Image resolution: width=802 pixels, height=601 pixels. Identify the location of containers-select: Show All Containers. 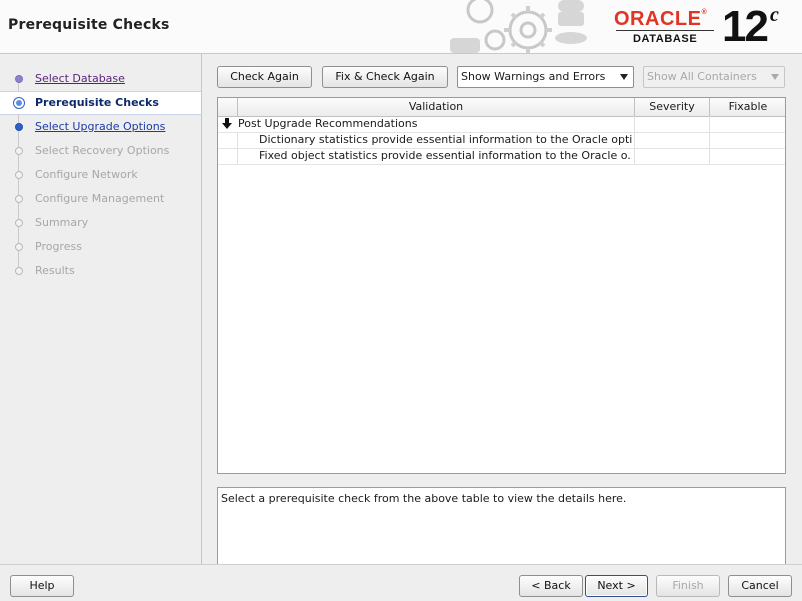
(714, 77).